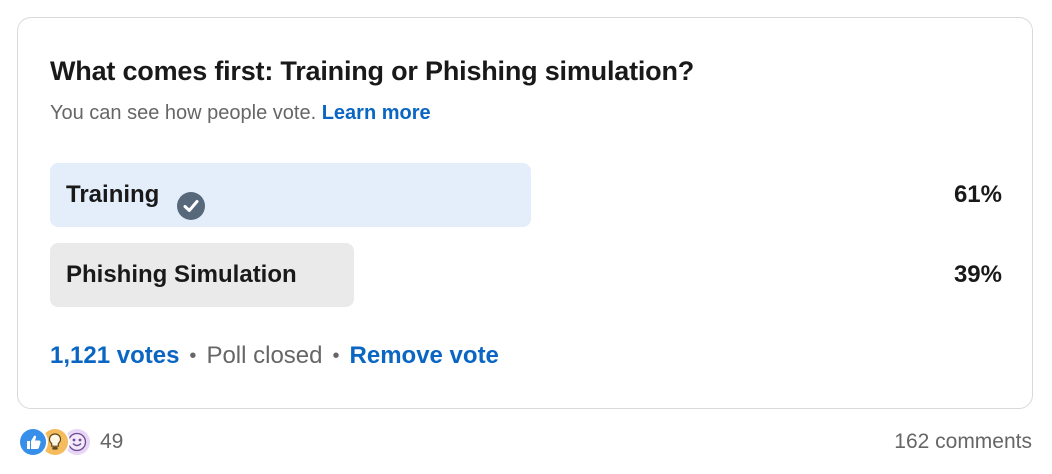 This screenshot has height=474, width=1052. What do you see at coordinates (113, 194) in the screenshot?
I see `option-label: Training` at bounding box center [113, 194].